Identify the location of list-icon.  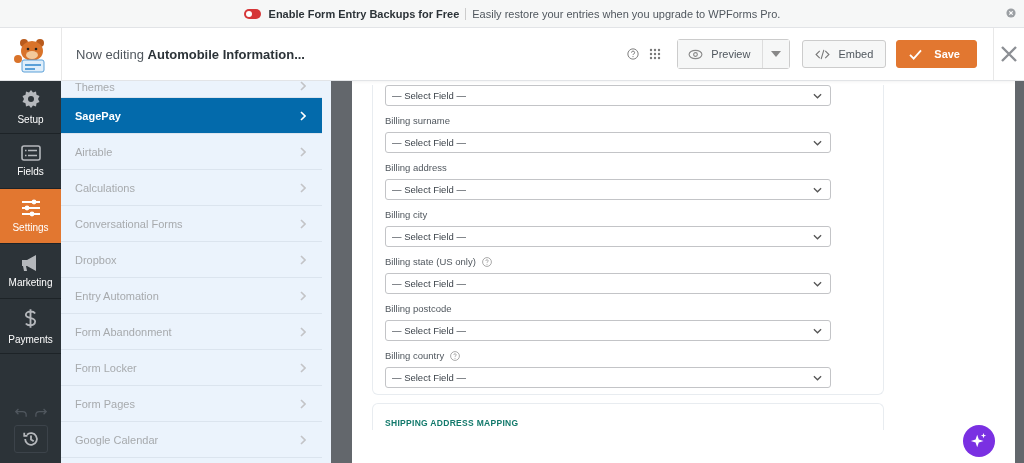
(30, 153).